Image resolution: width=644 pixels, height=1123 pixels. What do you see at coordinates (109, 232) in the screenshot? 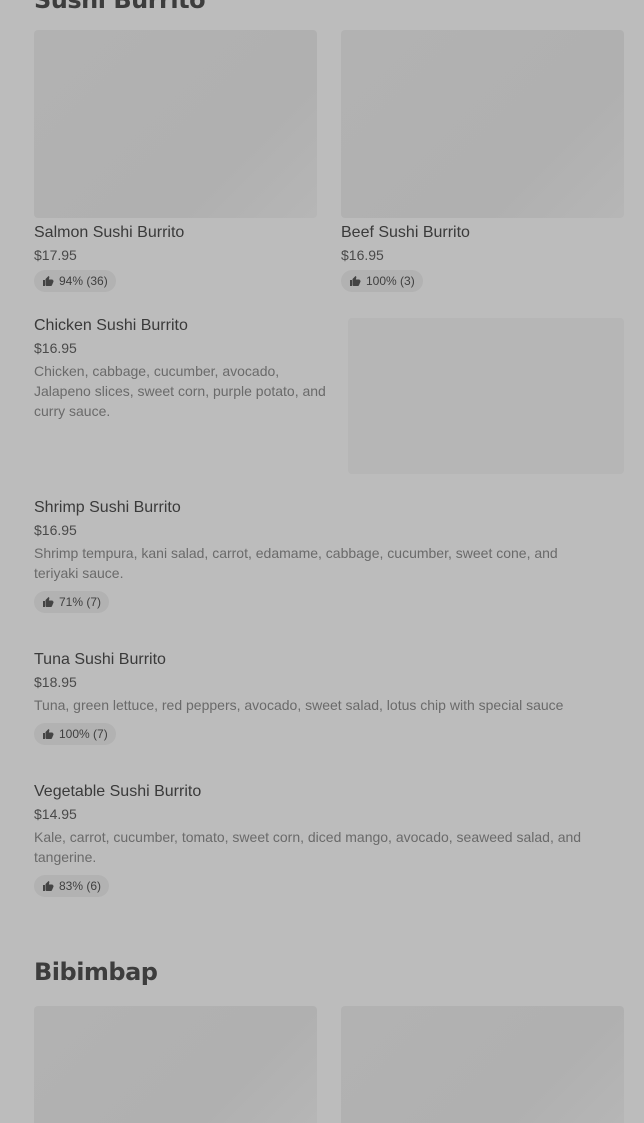
I see `item-name: Salmon Sushi Burrito` at bounding box center [109, 232].